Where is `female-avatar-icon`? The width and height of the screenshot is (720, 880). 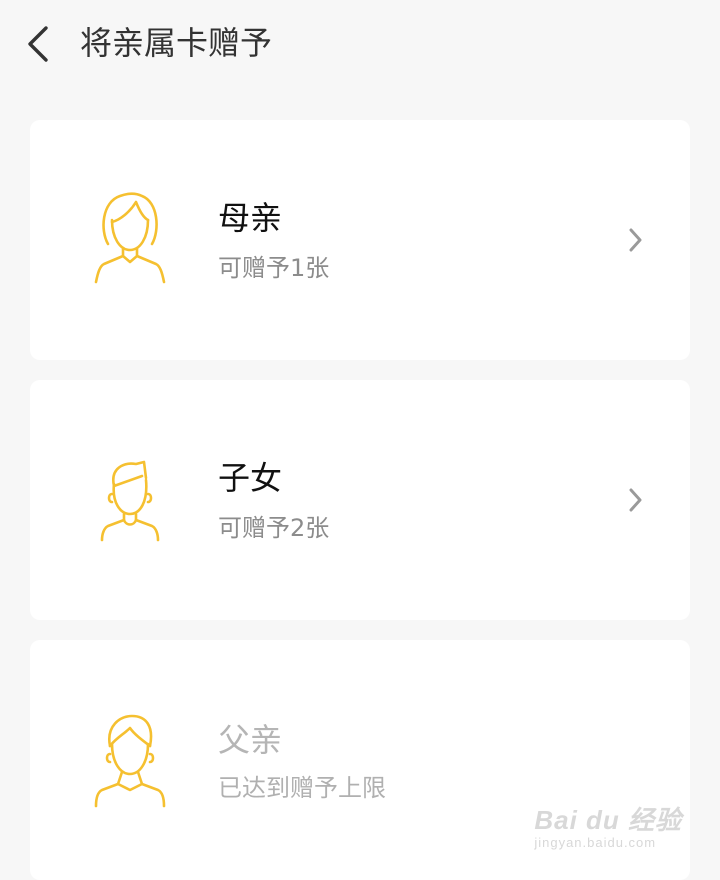 female-avatar-icon is located at coordinates (130, 238).